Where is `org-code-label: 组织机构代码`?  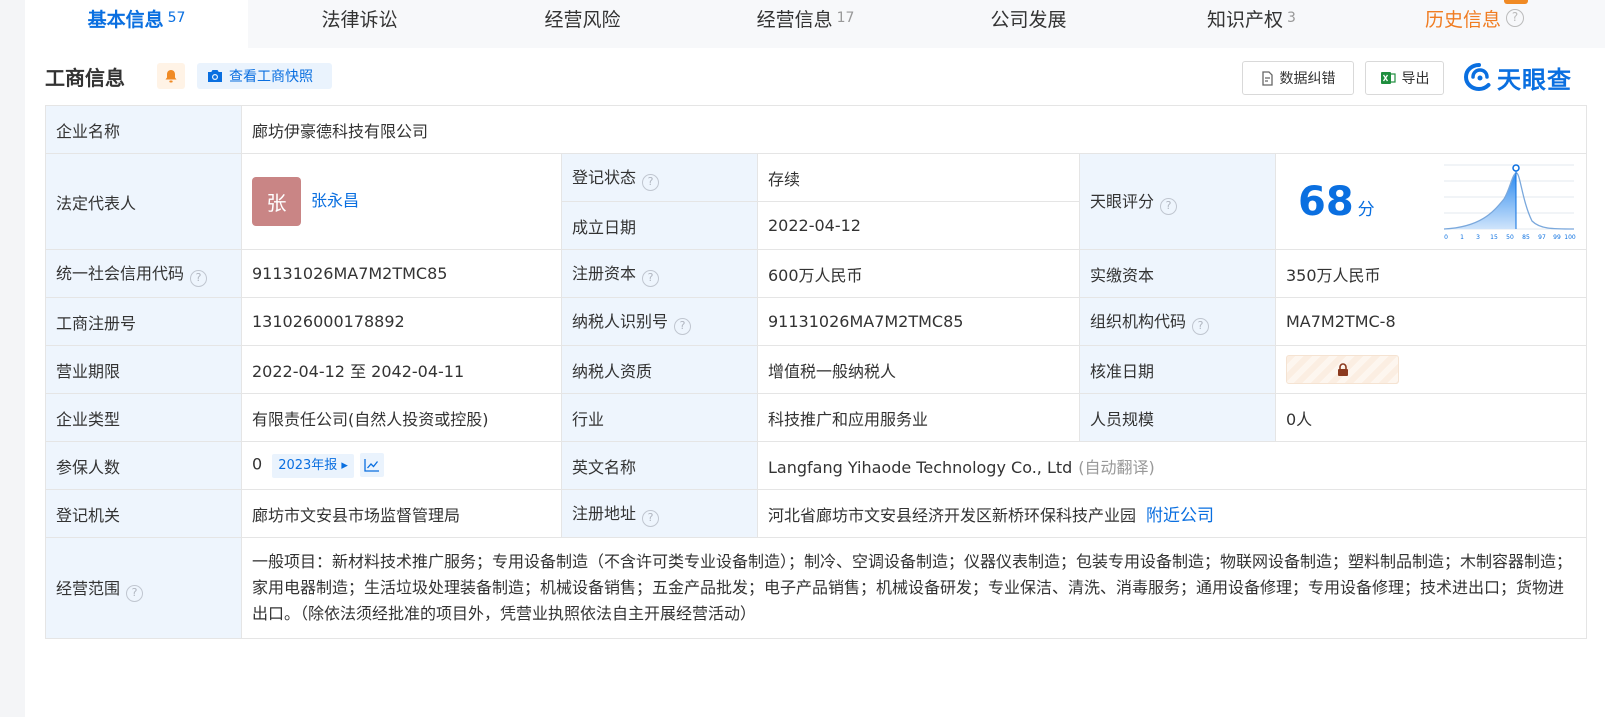
org-code-label: 组织机构代码 is located at coordinates (1138, 321).